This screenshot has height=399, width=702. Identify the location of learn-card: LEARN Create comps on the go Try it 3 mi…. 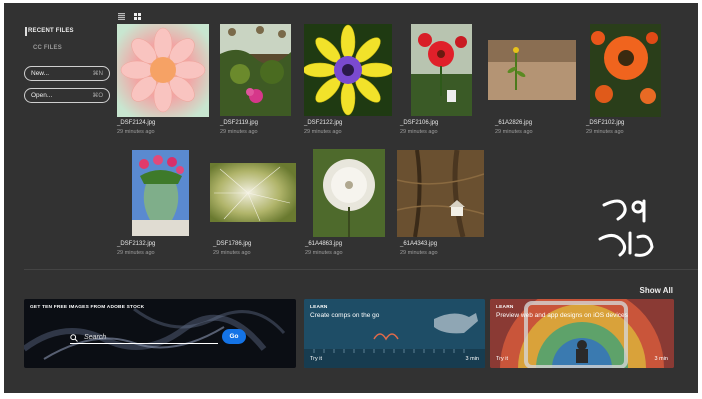
(394, 333).